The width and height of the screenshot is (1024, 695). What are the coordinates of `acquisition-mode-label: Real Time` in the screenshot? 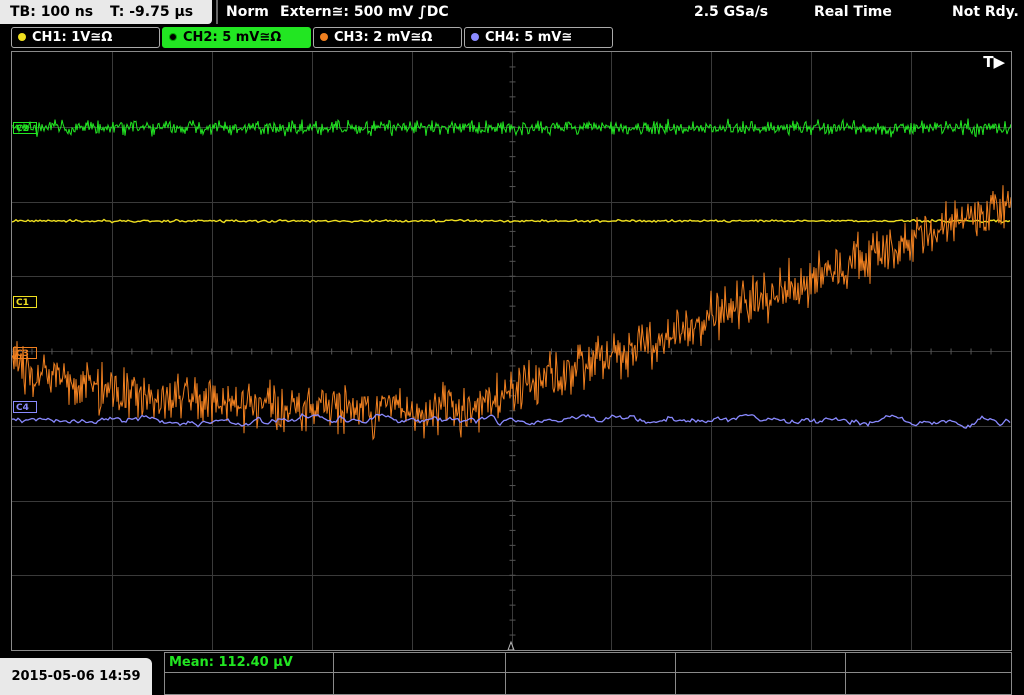 It's located at (853, 12).